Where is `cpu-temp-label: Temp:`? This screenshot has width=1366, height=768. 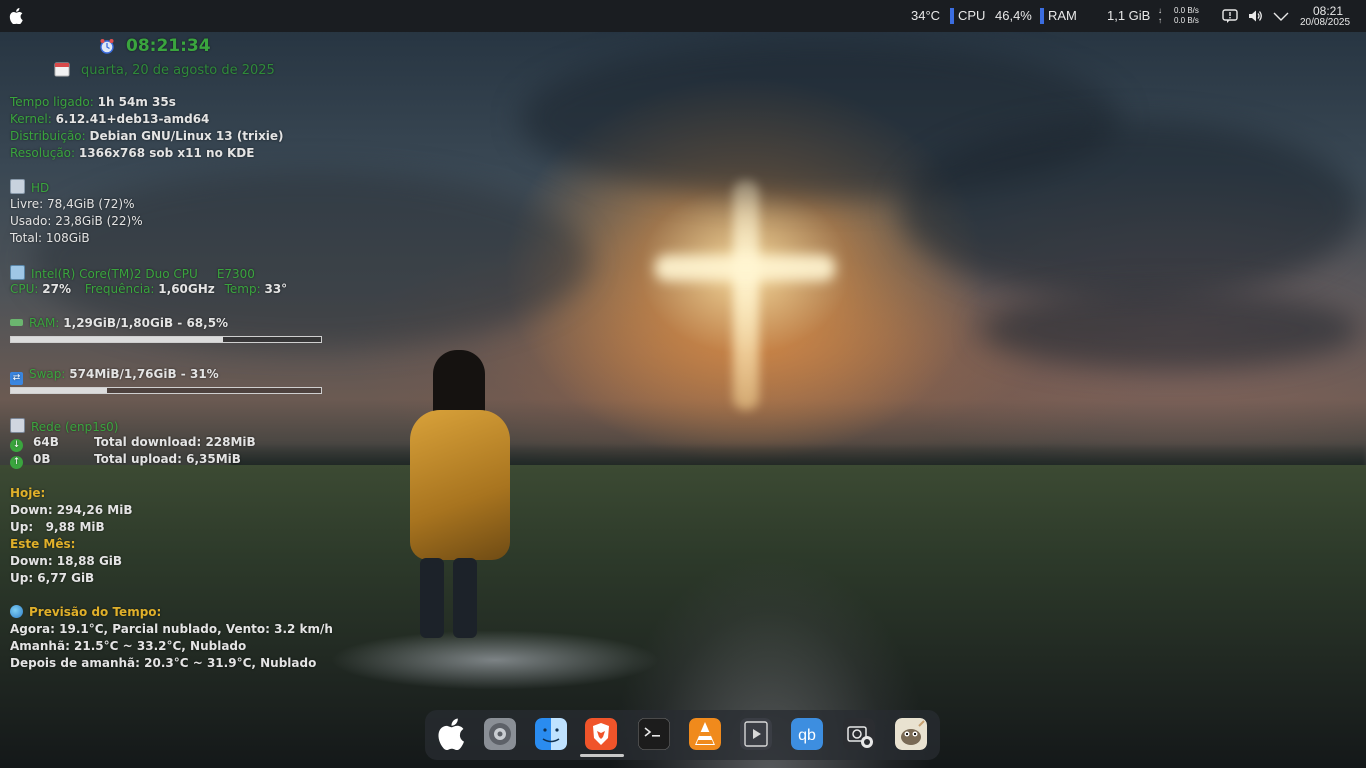
cpu-temp-label: Temp: is located at coordinates (242, 289).